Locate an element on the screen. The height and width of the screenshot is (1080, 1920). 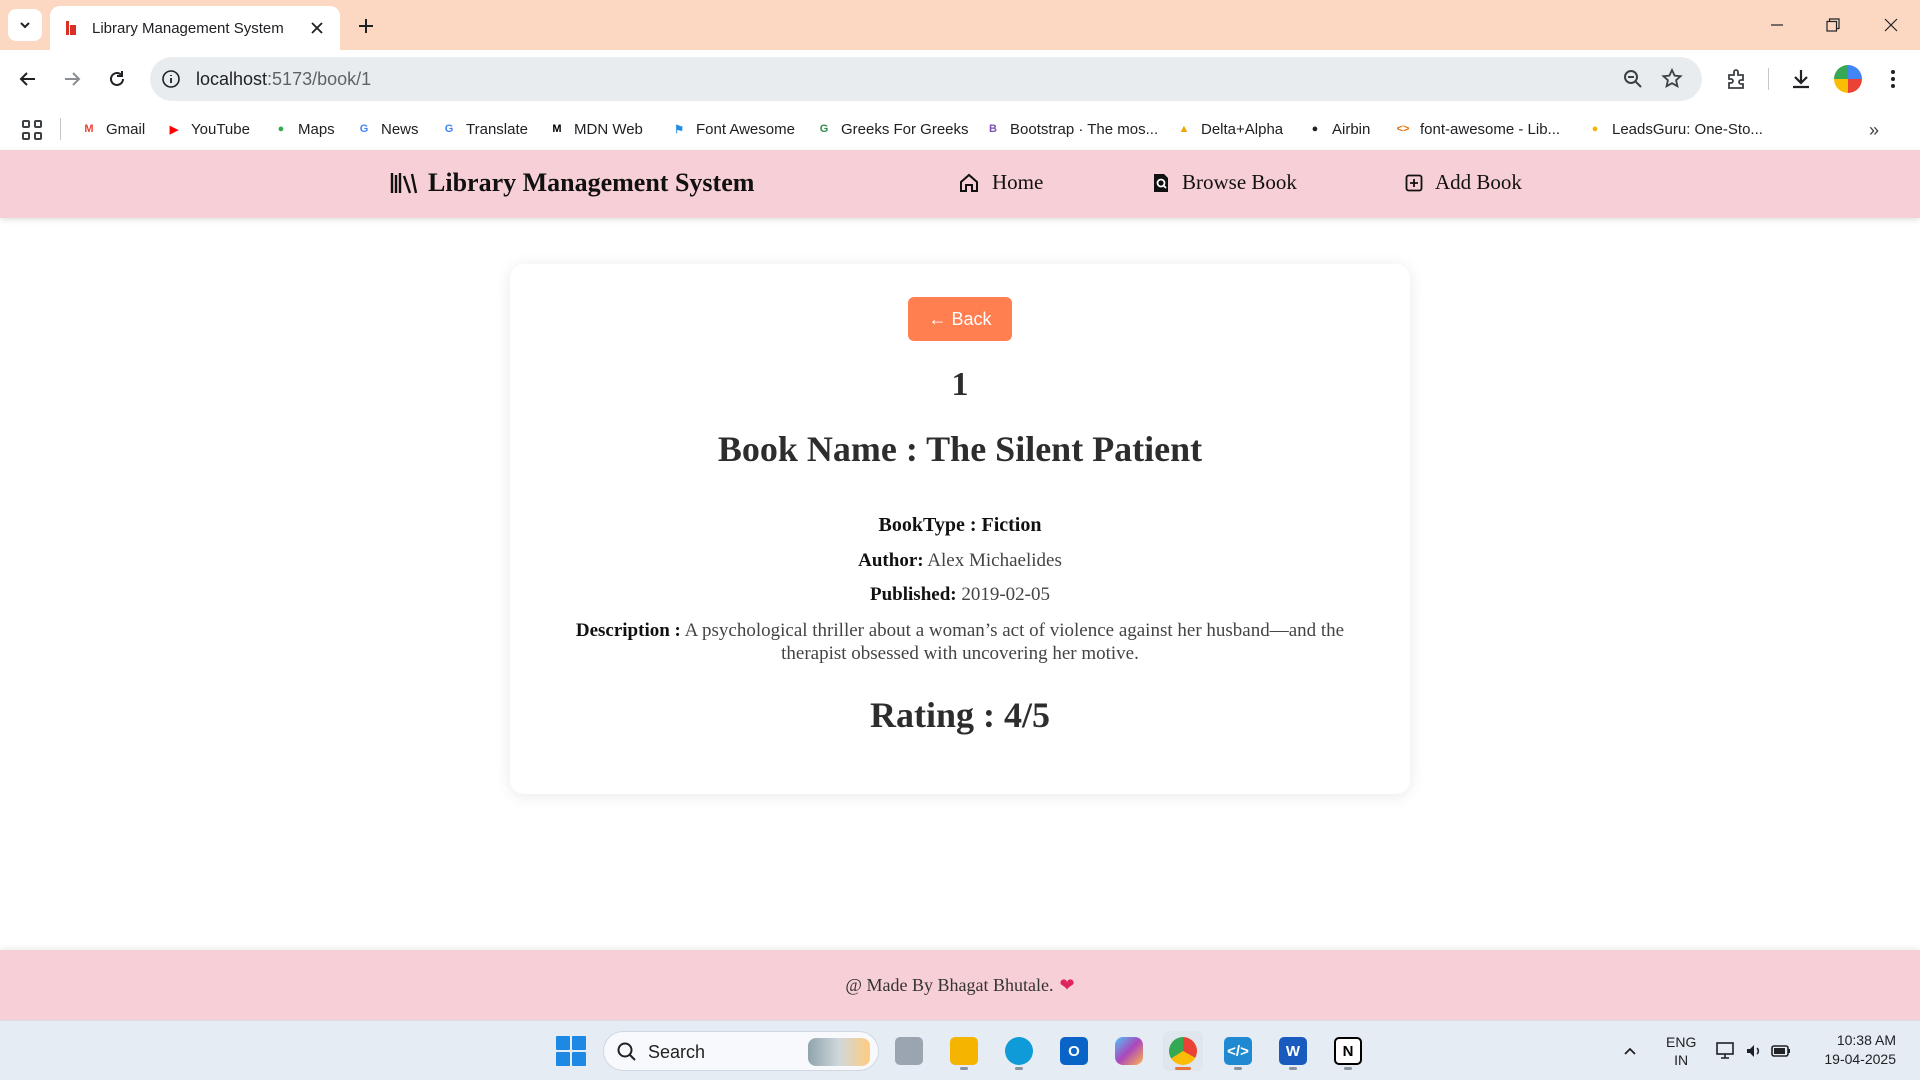
bookmark-label: Gmail is located at coordinates (126, 129).